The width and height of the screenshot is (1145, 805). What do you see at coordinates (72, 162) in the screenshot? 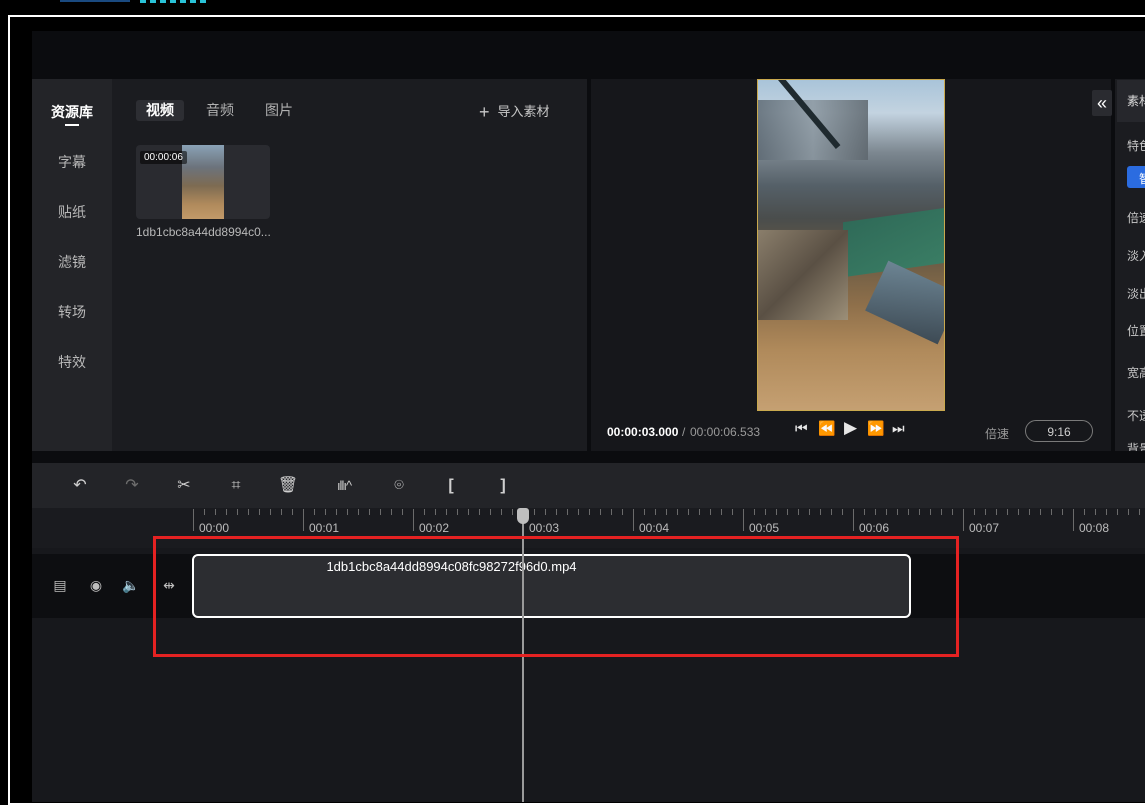
I see `nav-item-subtitles: 字幕` at bounding box center [72, 162].